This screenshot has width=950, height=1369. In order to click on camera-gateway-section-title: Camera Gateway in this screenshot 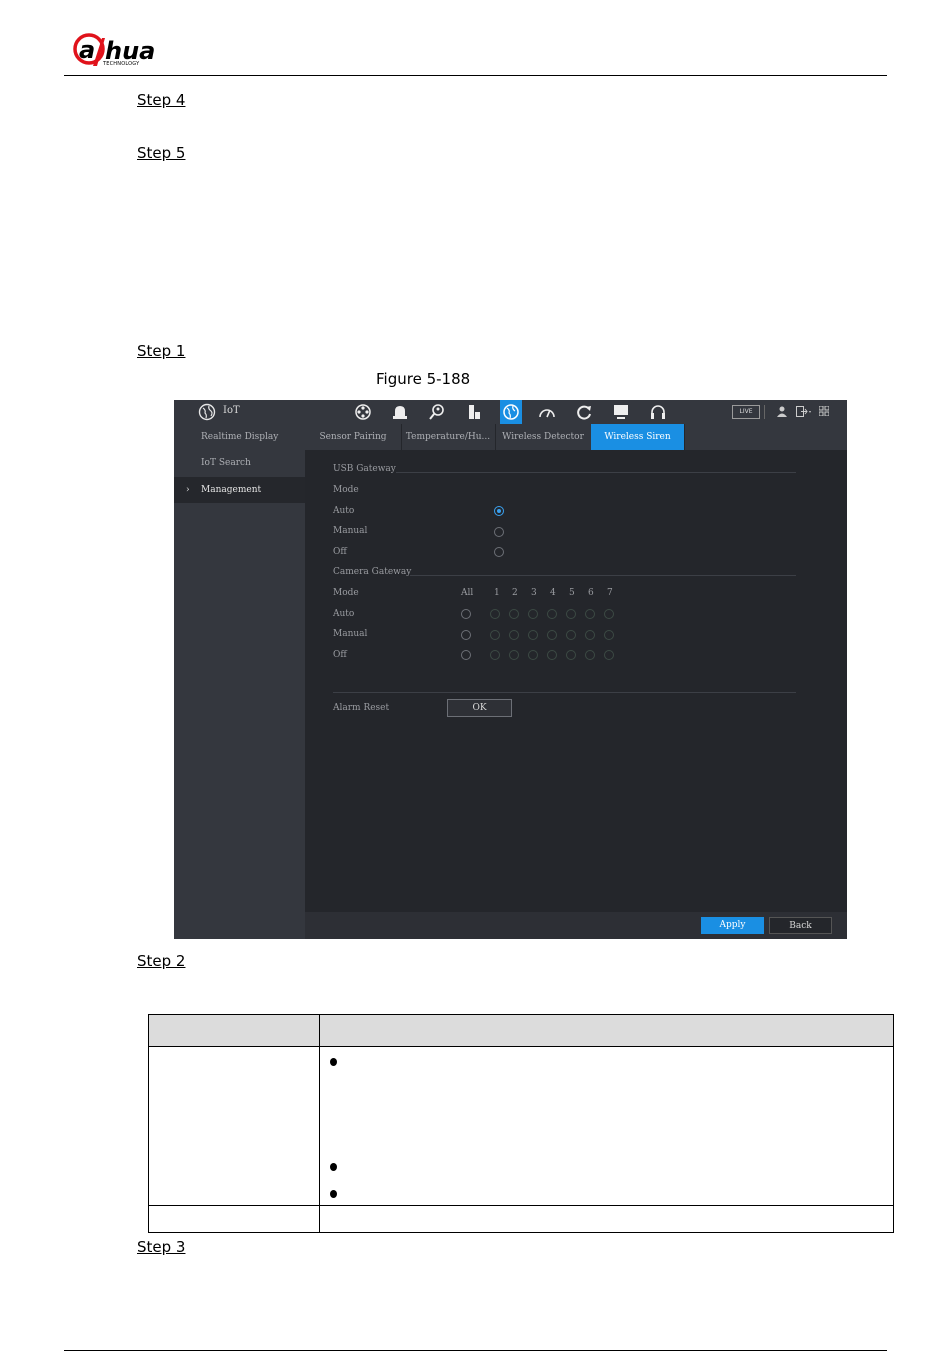, I will do `click(372, 572)`.